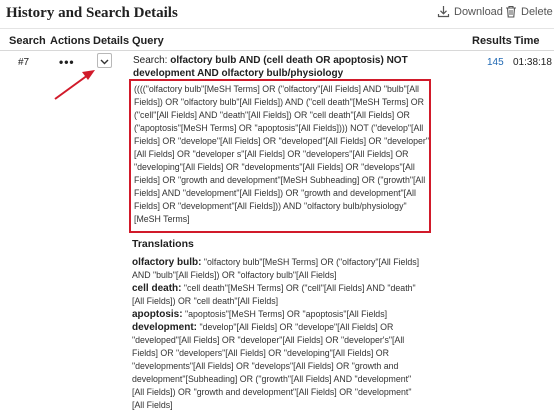 Image resolution: width=554 pixels, height=412 pixels. What do you see at coordinates (165, 327) in the screenshot?
I see `translation-term: development:` at bounding box center [165, 327].